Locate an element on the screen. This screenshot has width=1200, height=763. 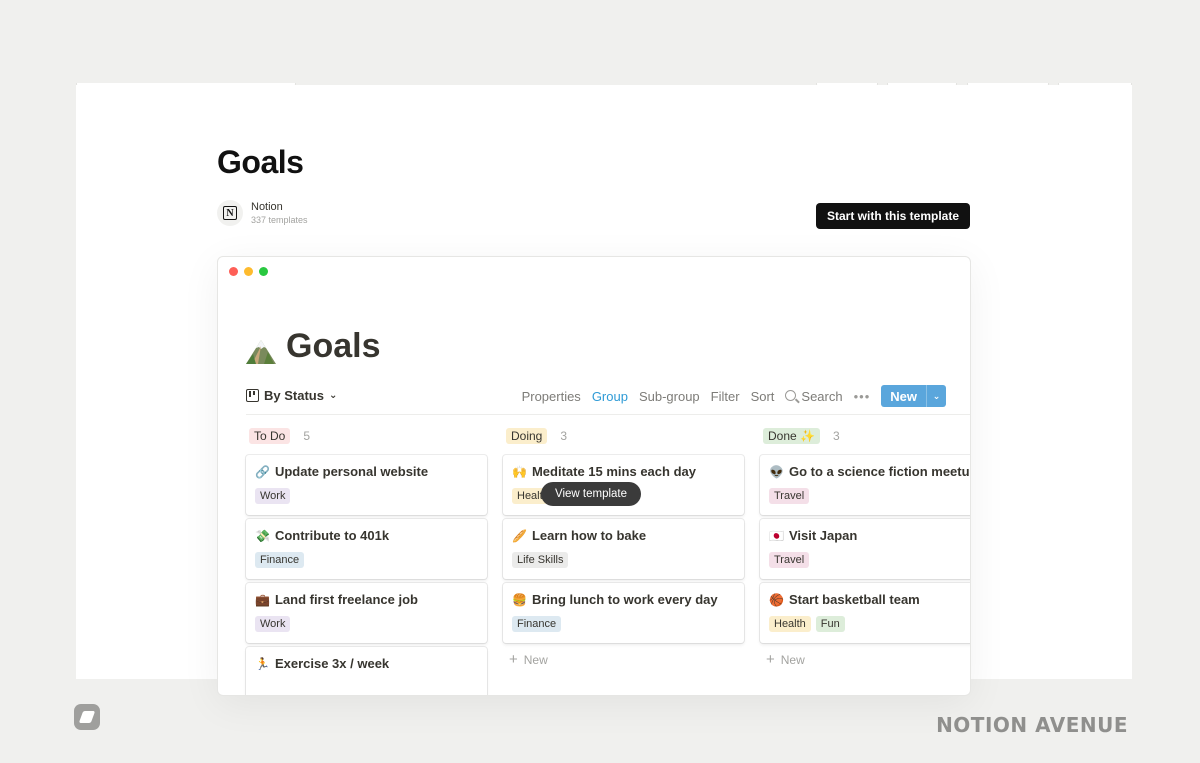
minimize-dot-icon is located at coordinates (248, 271).